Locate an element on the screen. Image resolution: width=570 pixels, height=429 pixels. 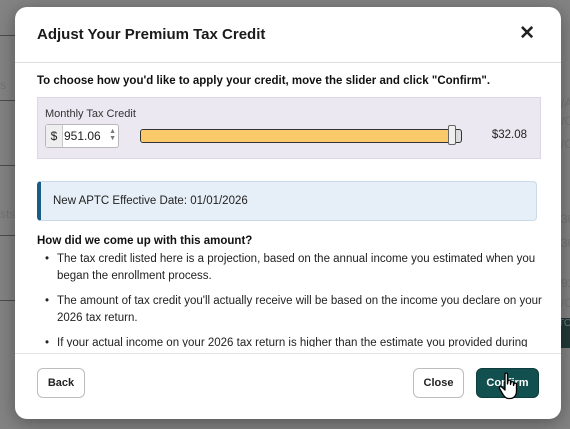
dialog-title: Adjust Your Premium Tax Credit is located at coordinates (151, 34).